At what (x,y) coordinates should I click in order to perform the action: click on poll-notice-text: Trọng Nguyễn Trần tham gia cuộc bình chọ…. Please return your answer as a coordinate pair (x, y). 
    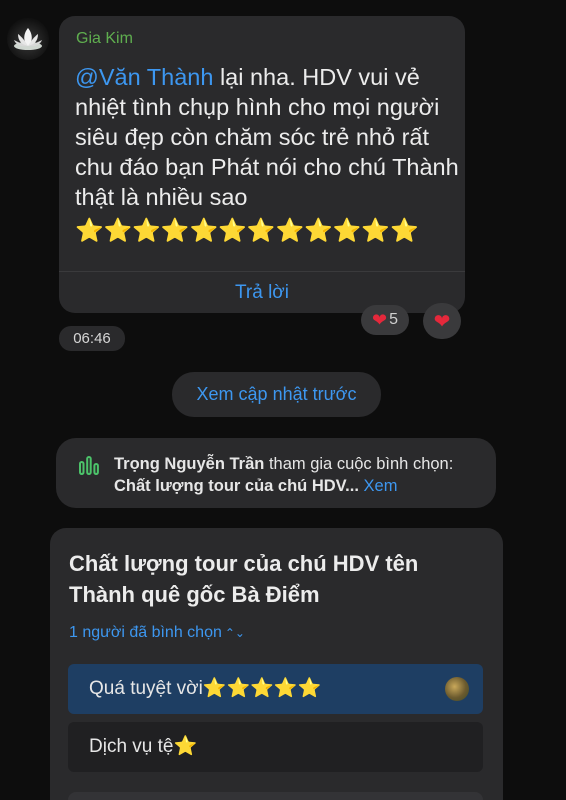
    Looking at the image, I should click on (304, 475).